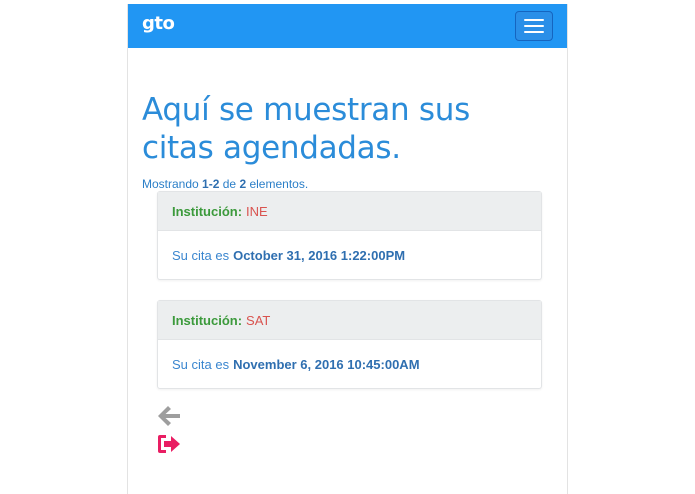 The height and width of the screenshot is (494, 695). I want to click on action-icons, so click(361, 430).